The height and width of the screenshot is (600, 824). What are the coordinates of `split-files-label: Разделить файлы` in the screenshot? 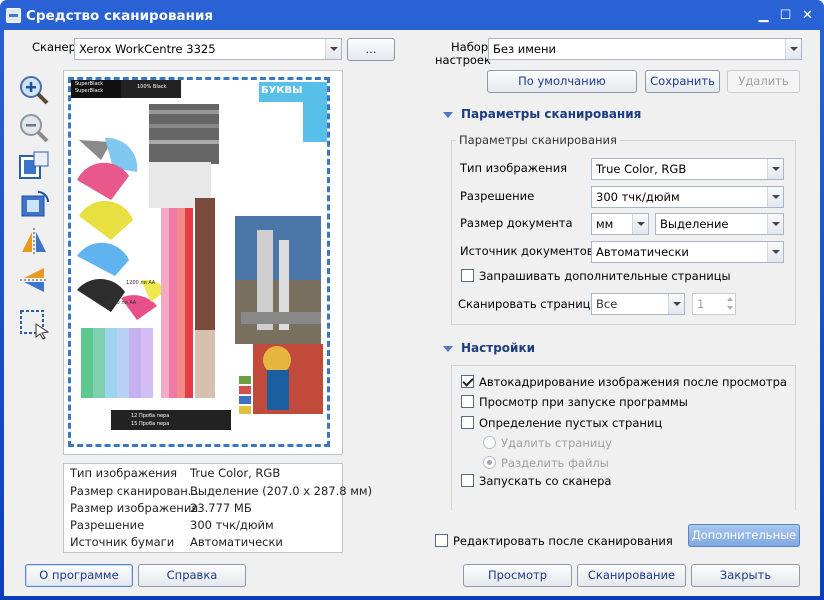 It's located at (555, 463).